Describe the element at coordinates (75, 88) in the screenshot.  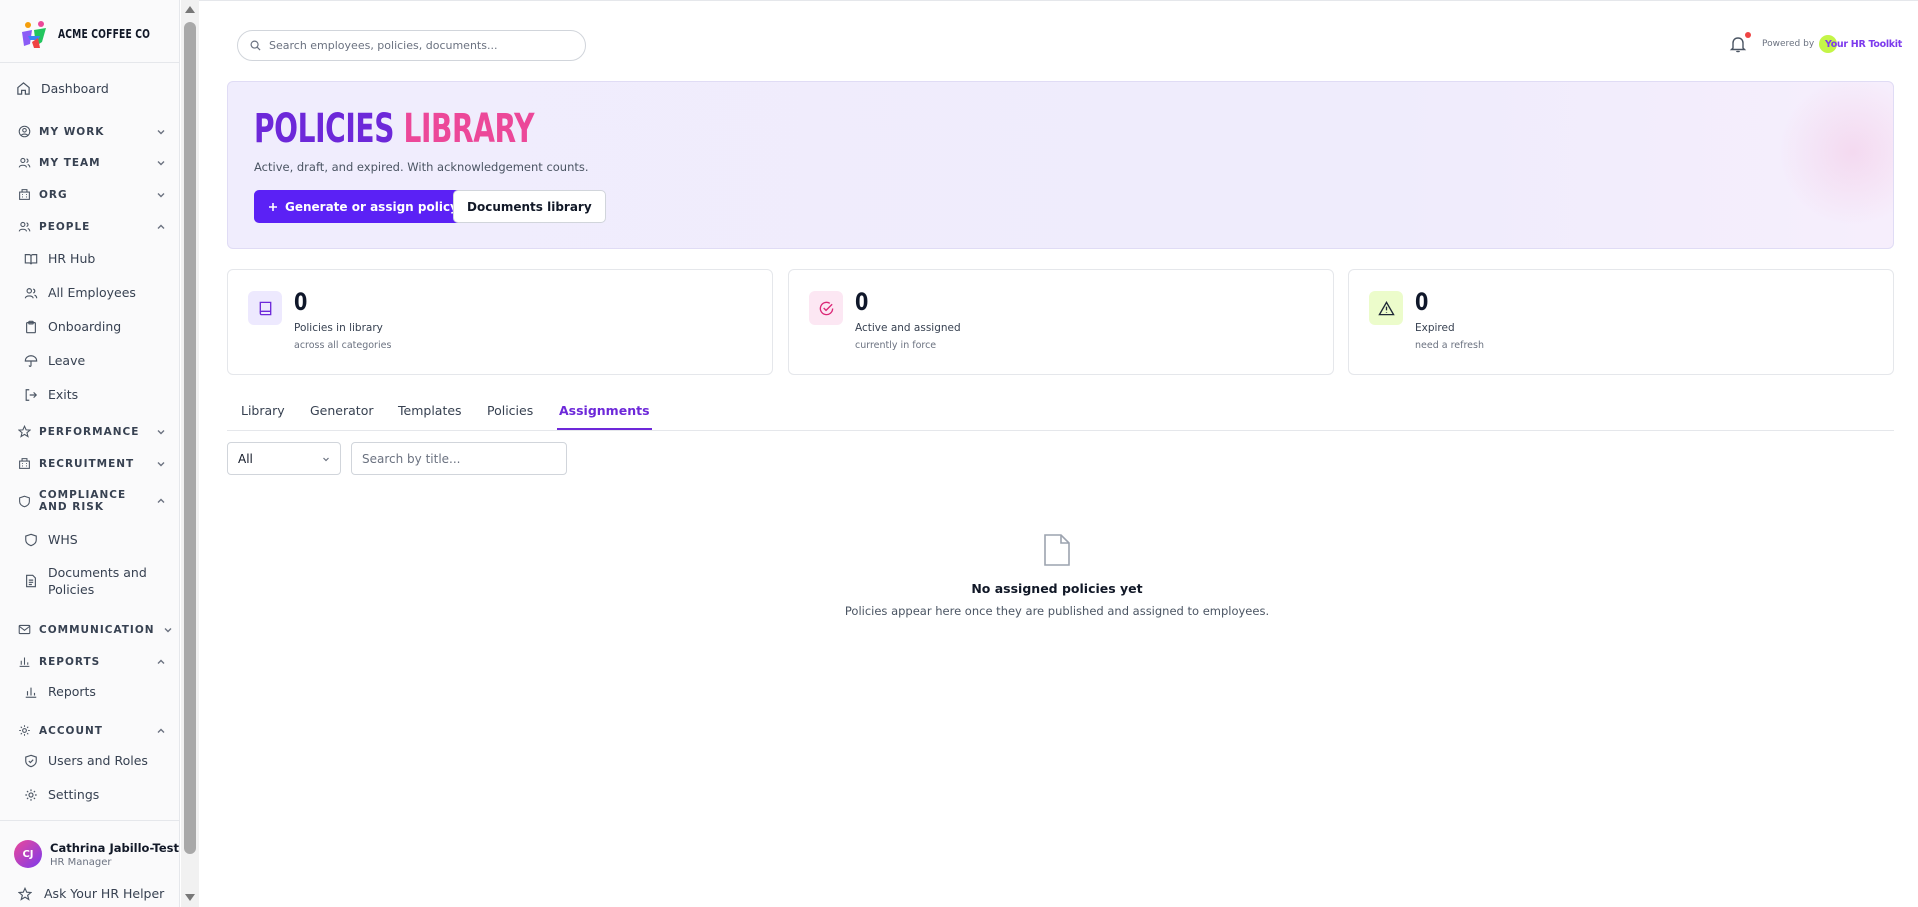
I see `sidebar-item-label: Dashboard` at that location.